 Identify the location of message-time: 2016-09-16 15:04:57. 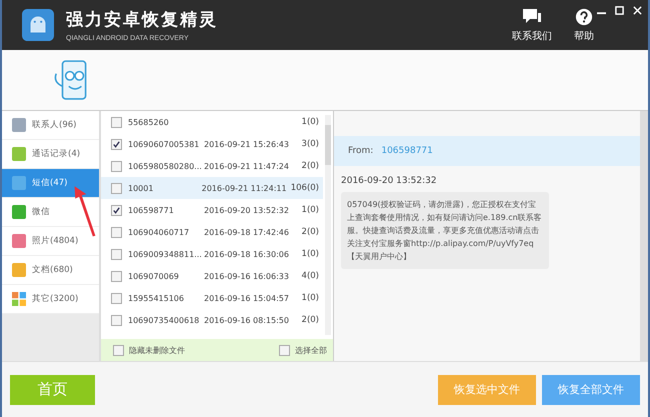
(246, 298).